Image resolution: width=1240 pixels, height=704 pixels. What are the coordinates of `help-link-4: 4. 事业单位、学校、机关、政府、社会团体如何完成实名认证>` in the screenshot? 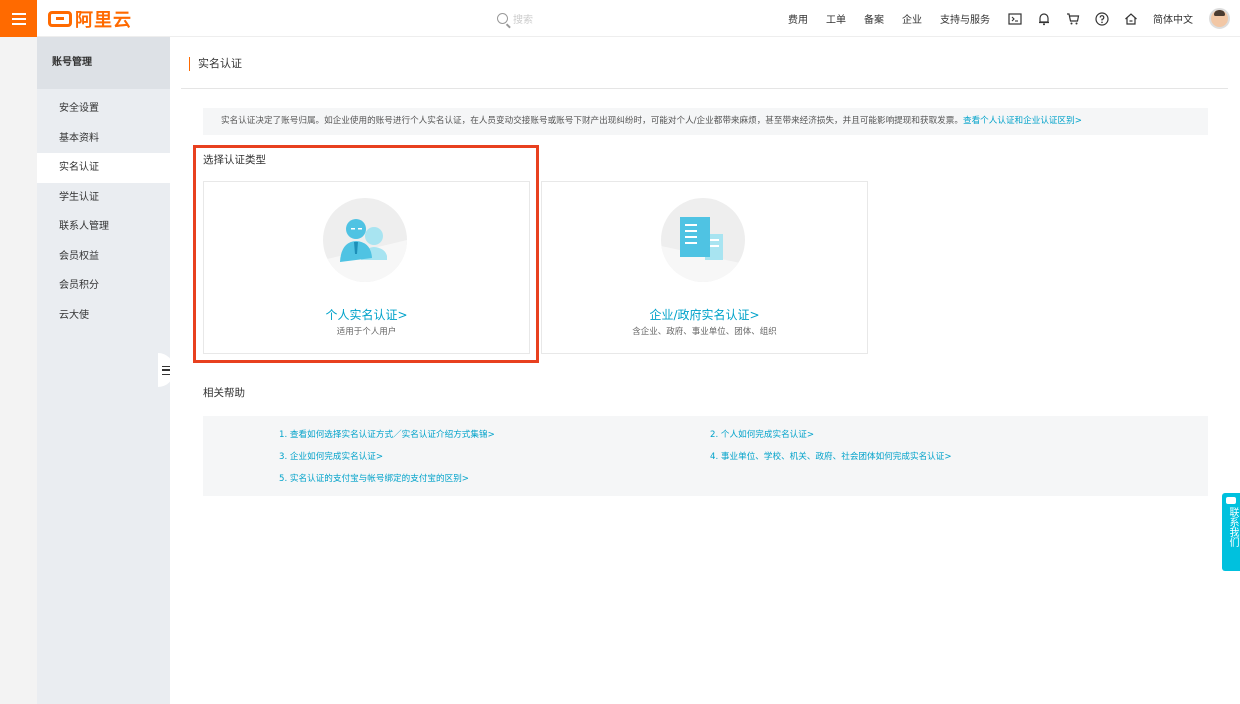 It's located at (831, 456).